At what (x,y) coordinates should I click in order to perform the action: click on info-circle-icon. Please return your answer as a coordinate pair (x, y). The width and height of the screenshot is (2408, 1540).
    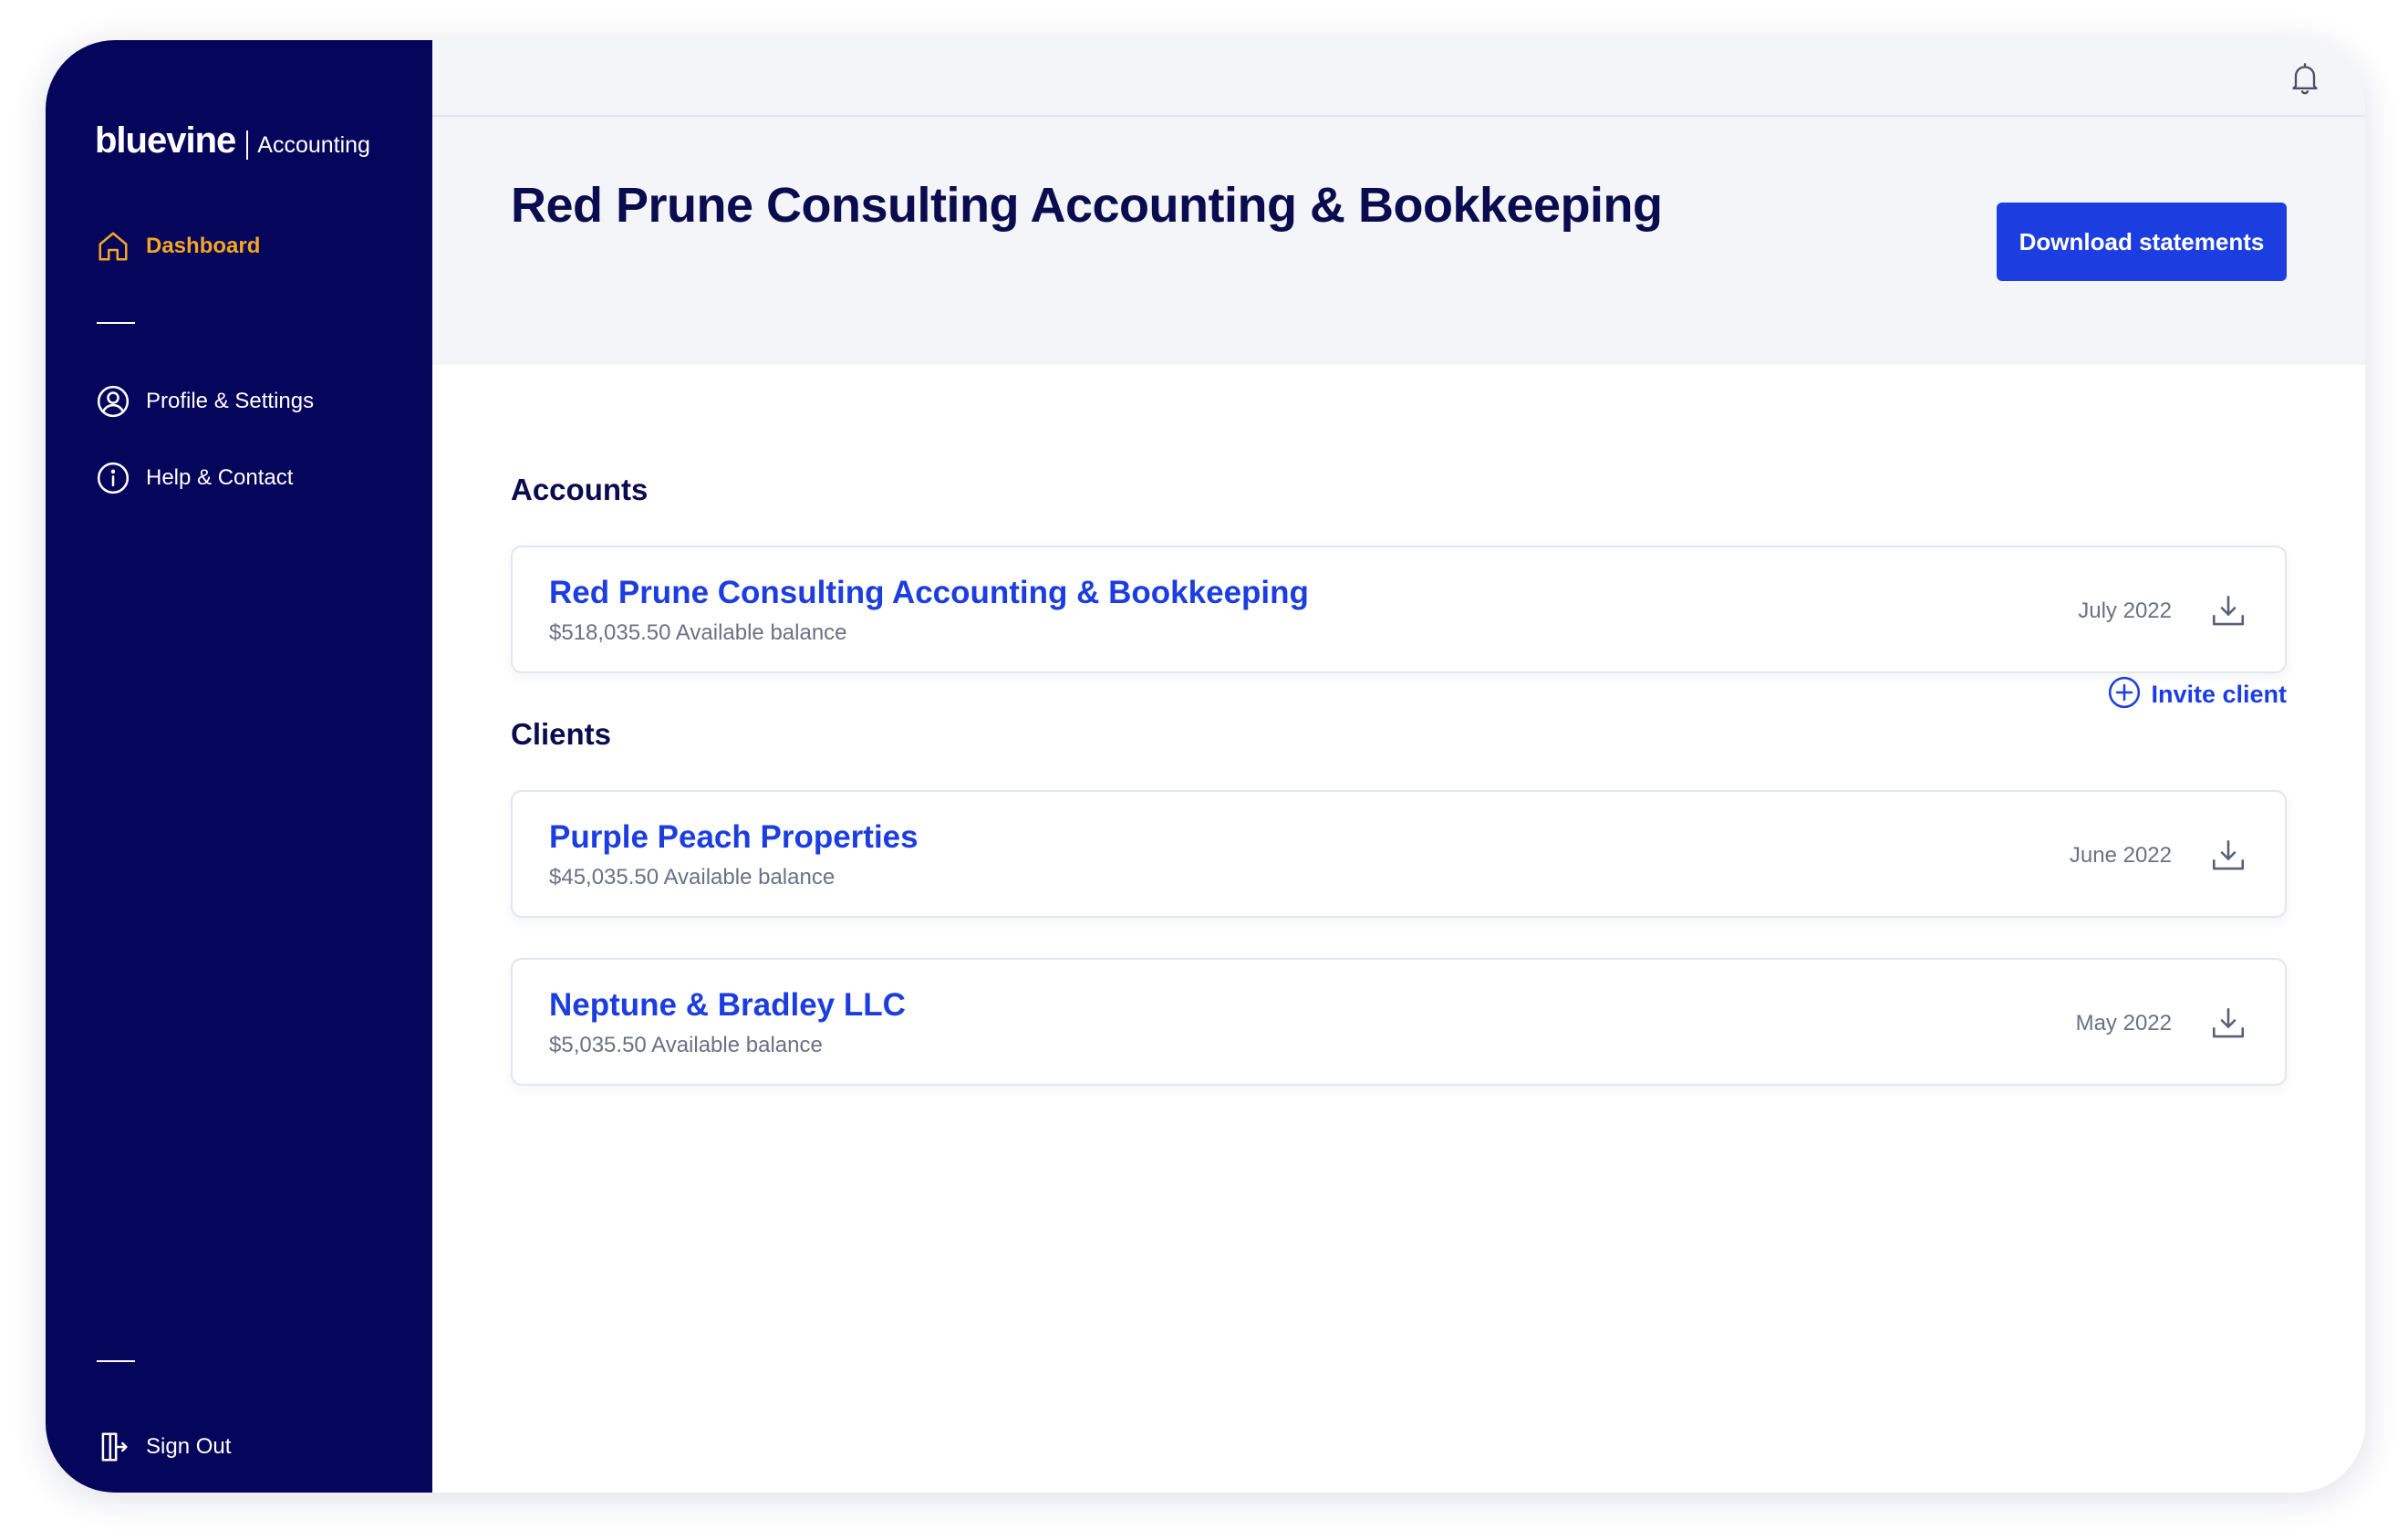
    Looking at the image, I should click on (113, 478).